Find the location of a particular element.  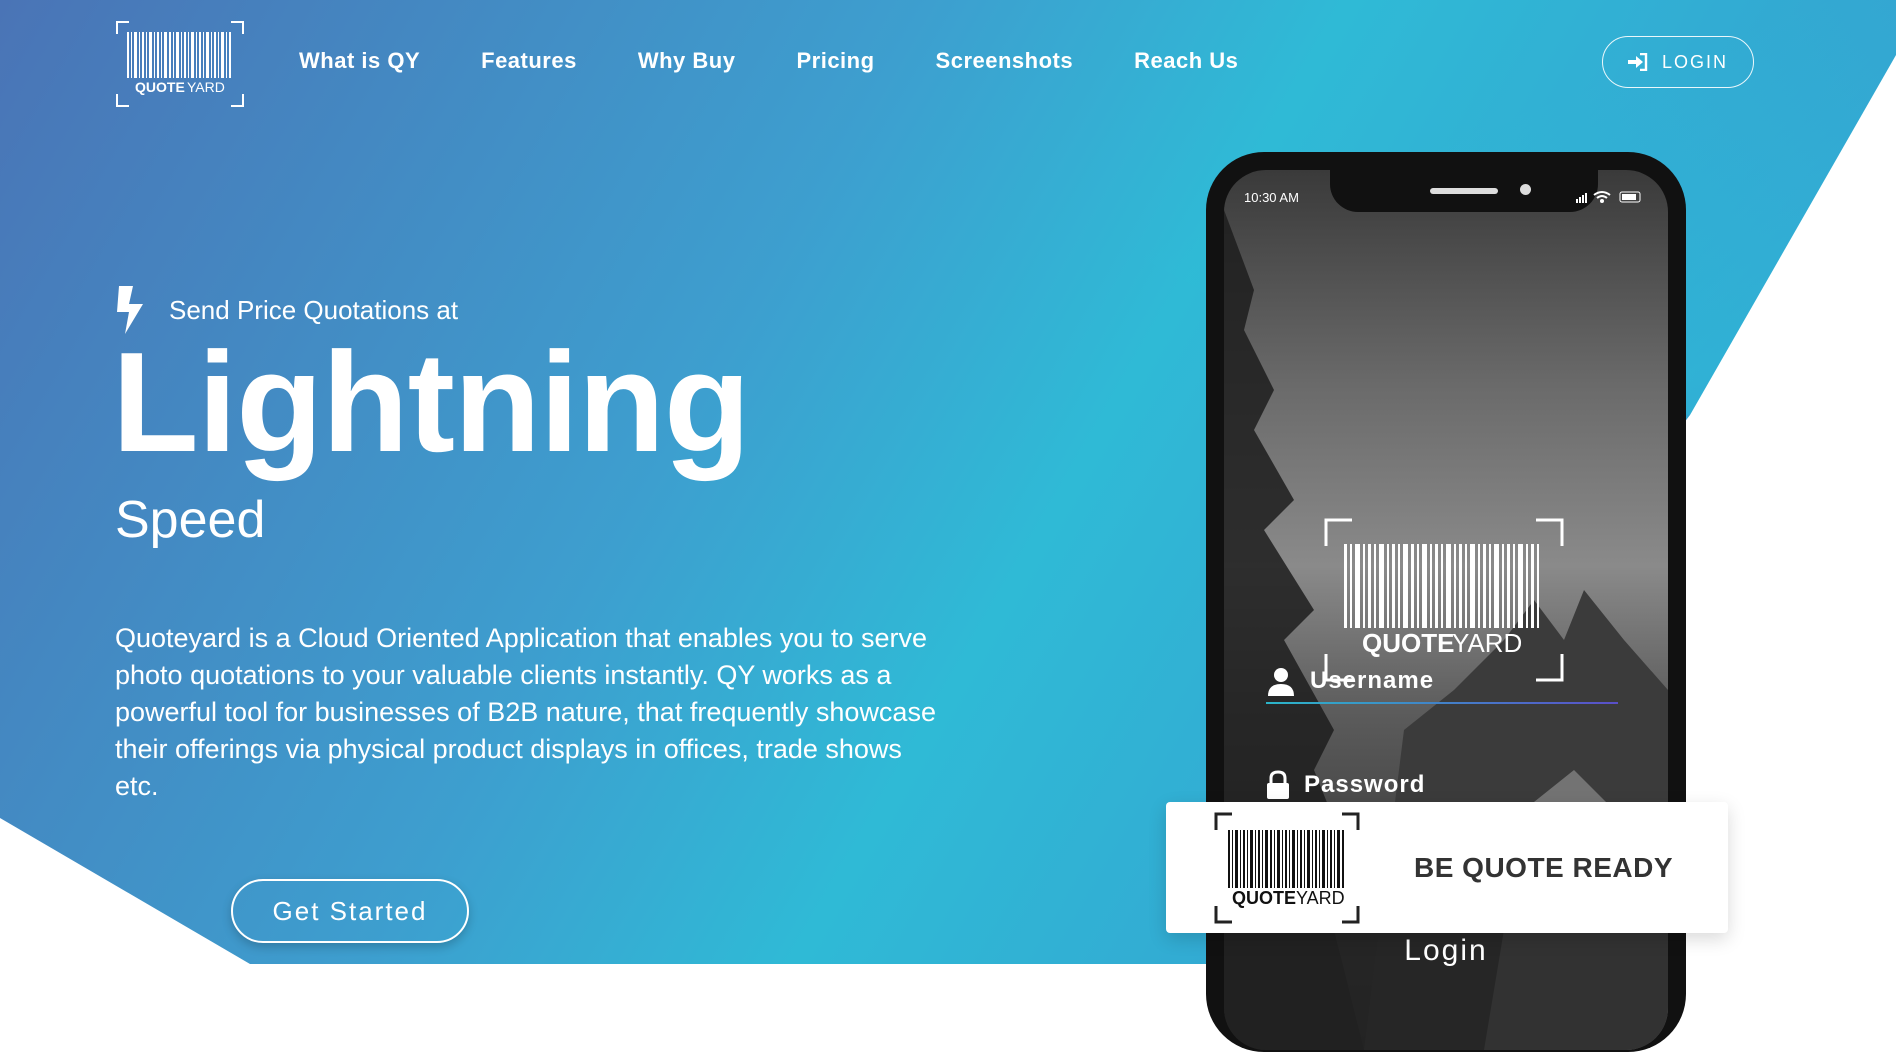

hero-subheadline: Speed is located at coordinates (190, 520).